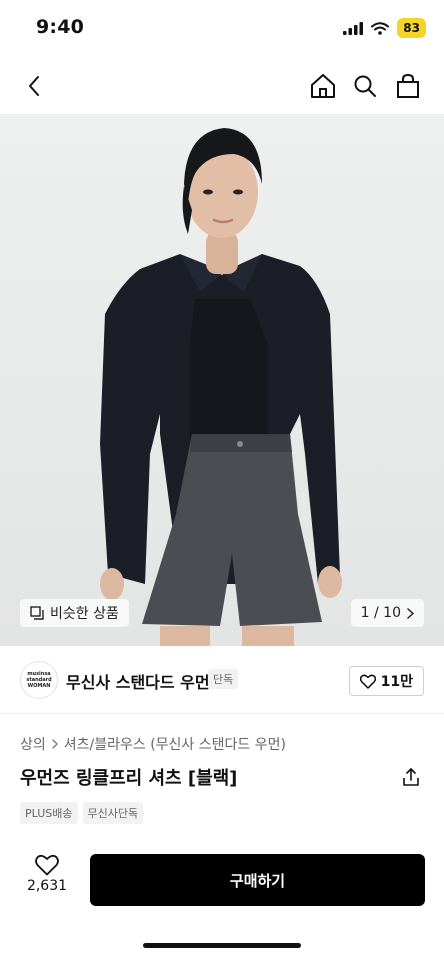 The width and height of the screenshot is (444, 961). I want to click on similar-products-label: 비슷한 상품, so click(84, 614).